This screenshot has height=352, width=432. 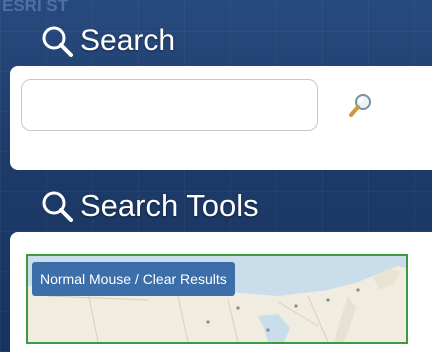 What do you see at coordinates (35, 7) in the screenshot?
I see `background-label: ESRI ST` at bounding box center [35, 7].